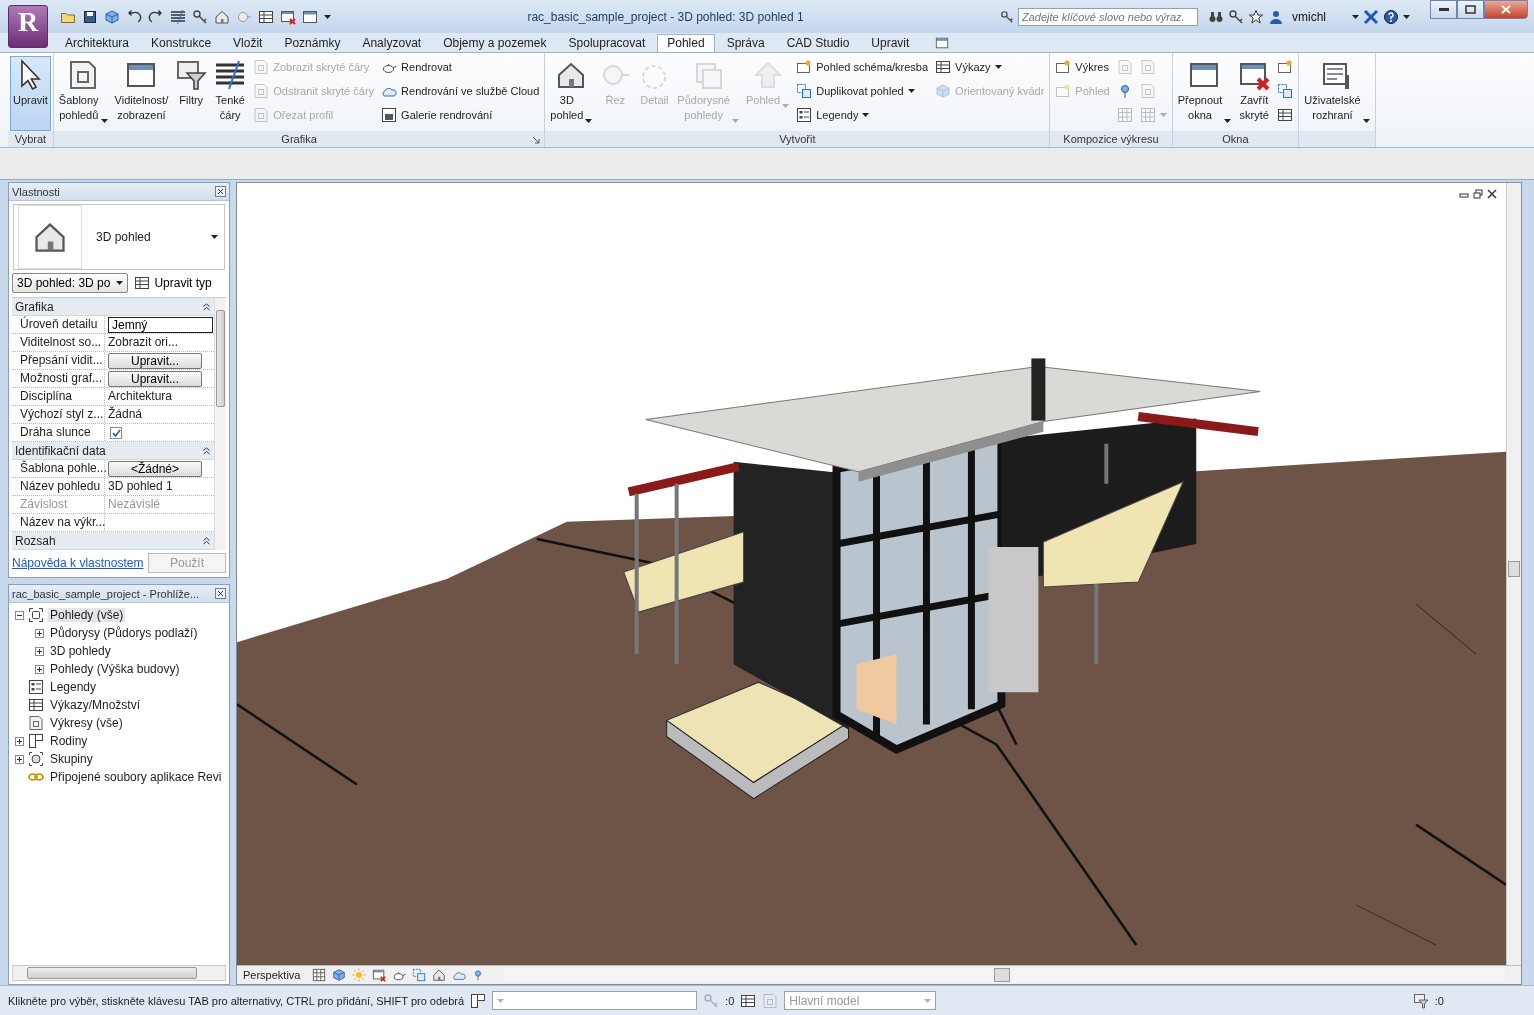  I want to click on user-name: vmichl, so click(1309, 16).